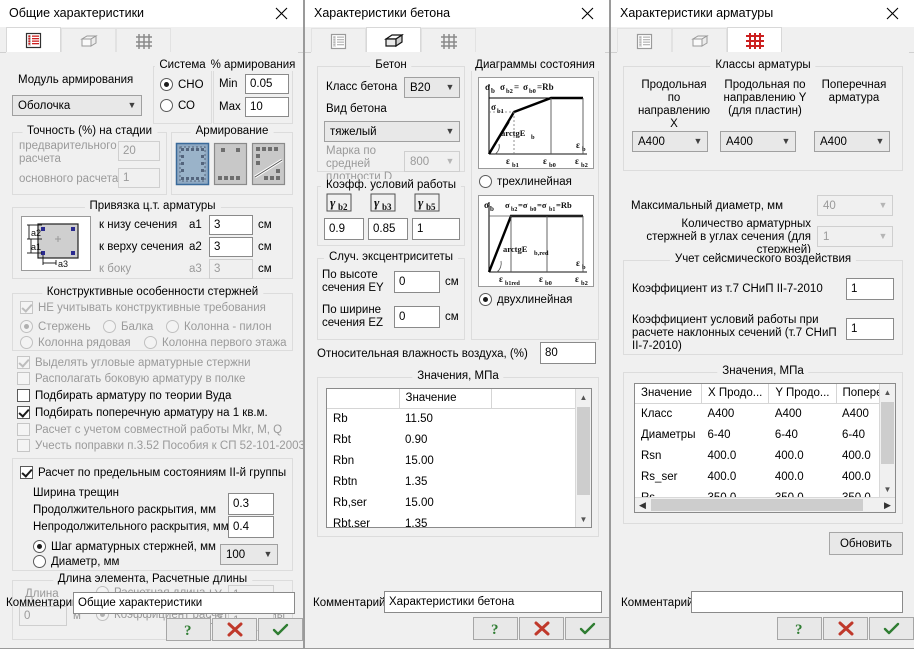 The width and height of the screenshot is (914, 649). I want to click on humidity-input: 80, so click(568, 353).